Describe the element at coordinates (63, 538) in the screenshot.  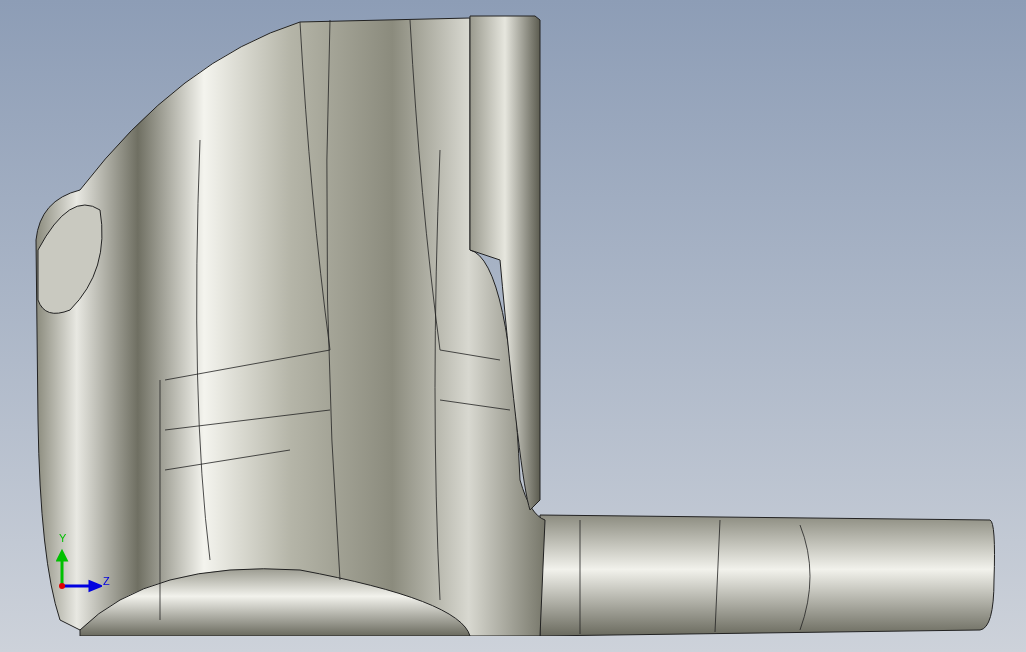
I see `axis-label: Y` at that location.